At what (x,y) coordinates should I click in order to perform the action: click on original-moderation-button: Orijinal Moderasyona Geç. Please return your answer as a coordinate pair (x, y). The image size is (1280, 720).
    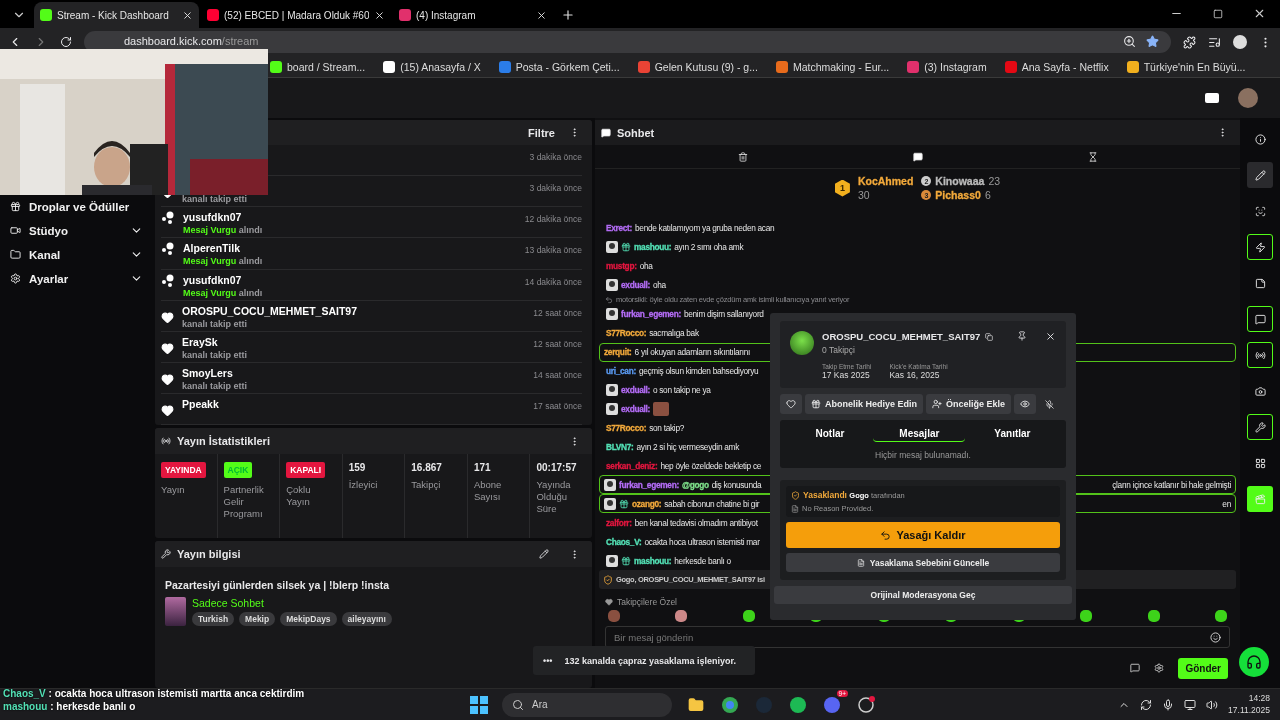
    Looking at the image, I should click on (923, 595).